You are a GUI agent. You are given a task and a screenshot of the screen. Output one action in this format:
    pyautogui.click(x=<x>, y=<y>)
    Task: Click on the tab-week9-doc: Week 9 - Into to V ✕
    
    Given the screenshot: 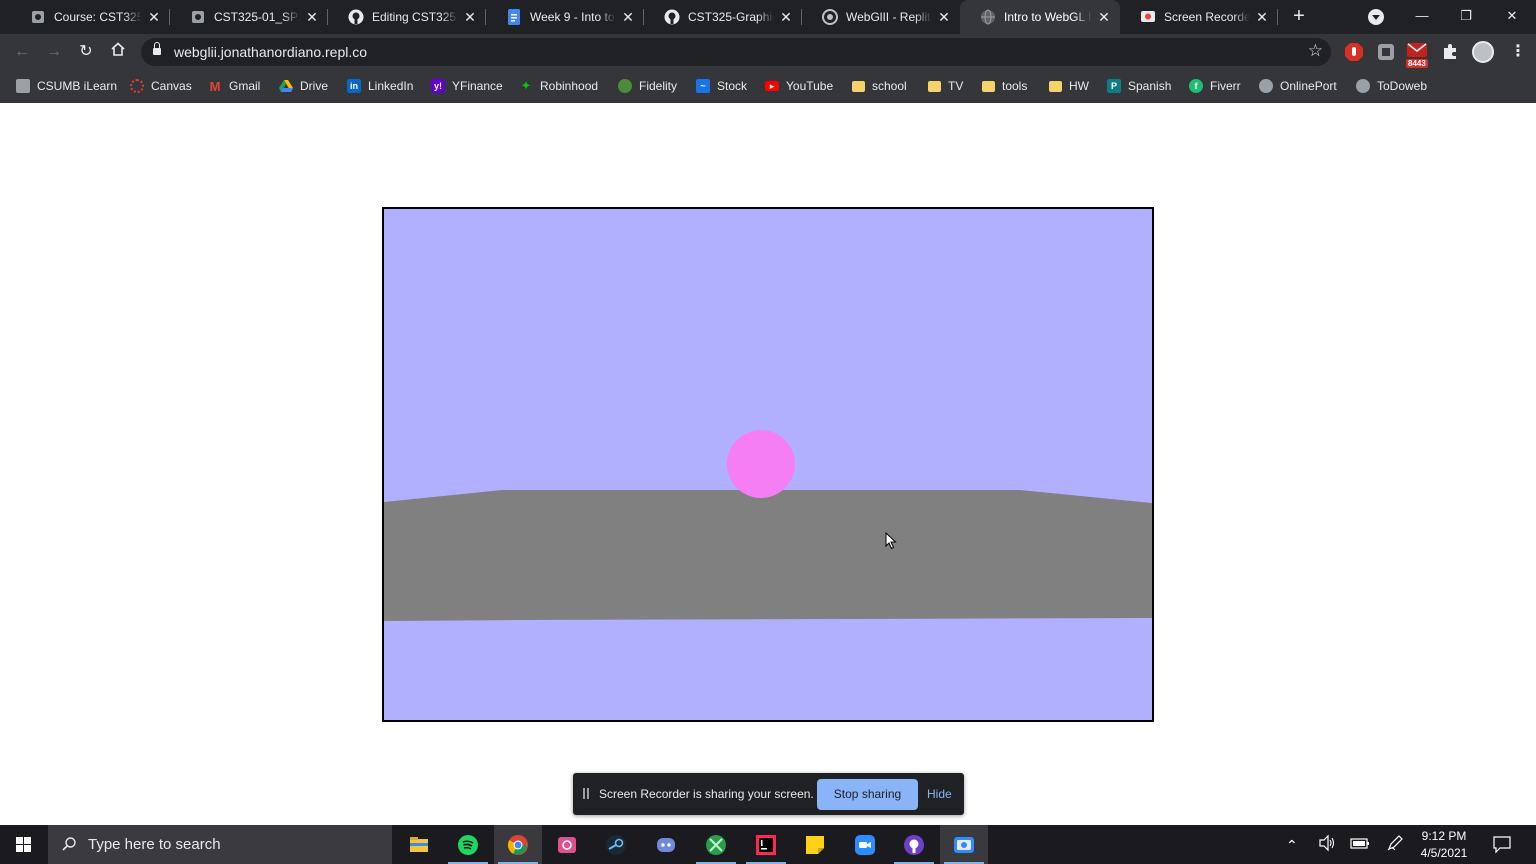 What is the action you would take?
    pyautogui.click(x=565, y=17)
    